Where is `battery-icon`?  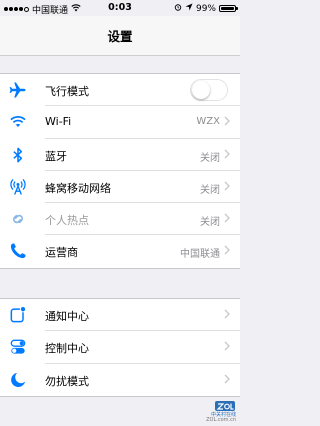
battery-icon is located at coordinates (228, 8).